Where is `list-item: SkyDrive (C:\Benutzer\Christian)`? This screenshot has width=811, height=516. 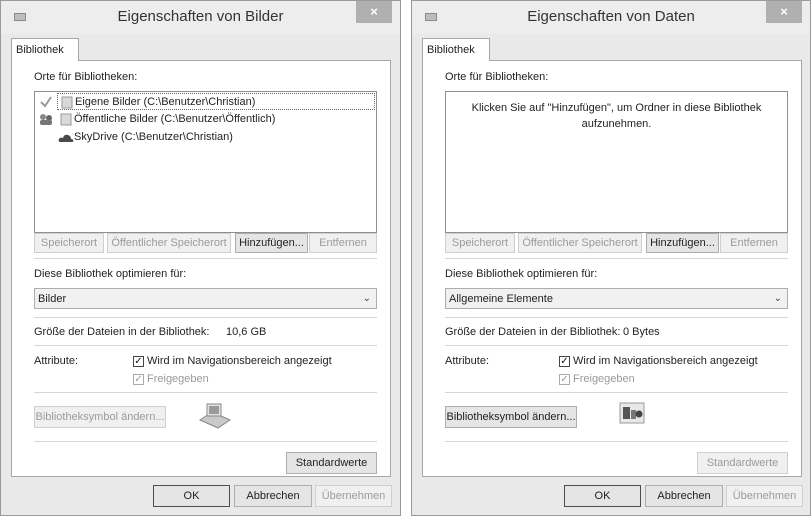 list-item: SkyDrive (C:\Benutzer\Christian) is located at coordinates (216, 137).